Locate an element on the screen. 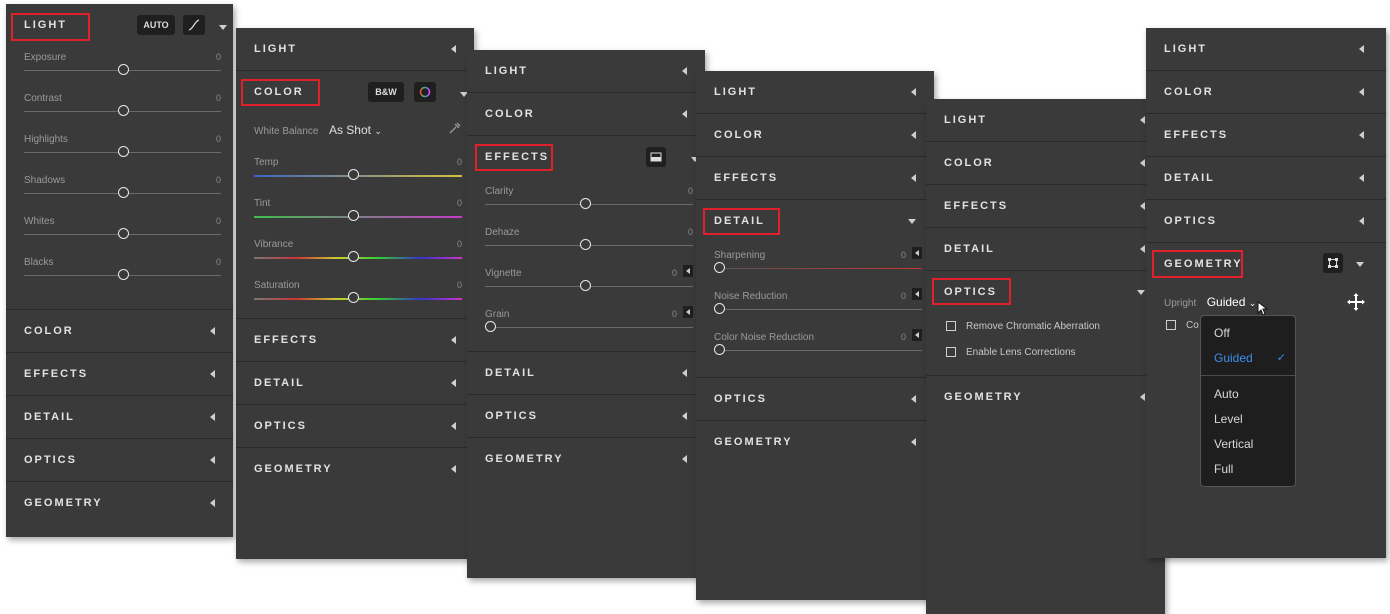  slider-tint: Tint 0 is located at coordinates (355, 210).